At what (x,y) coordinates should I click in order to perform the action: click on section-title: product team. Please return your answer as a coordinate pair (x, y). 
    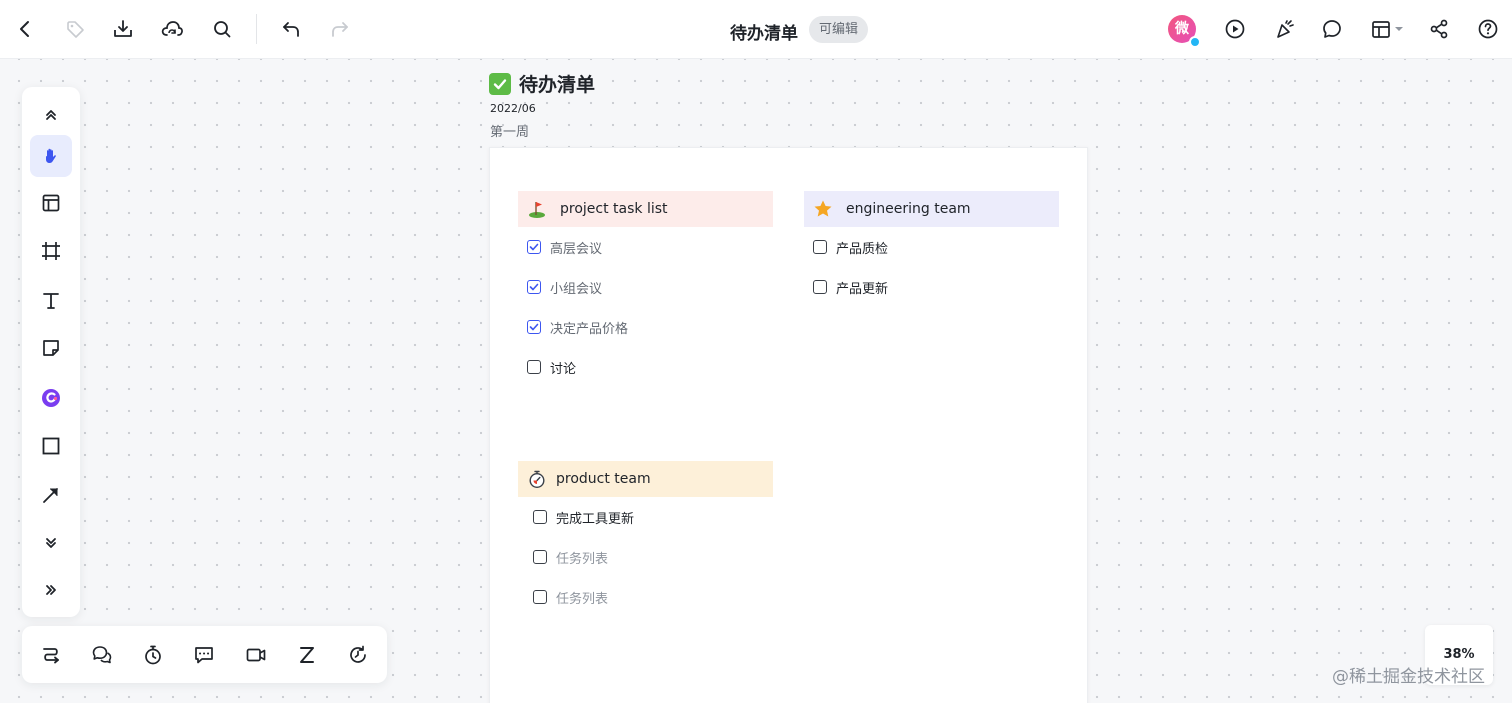
    Looking at the image, I should click on (603, 479).